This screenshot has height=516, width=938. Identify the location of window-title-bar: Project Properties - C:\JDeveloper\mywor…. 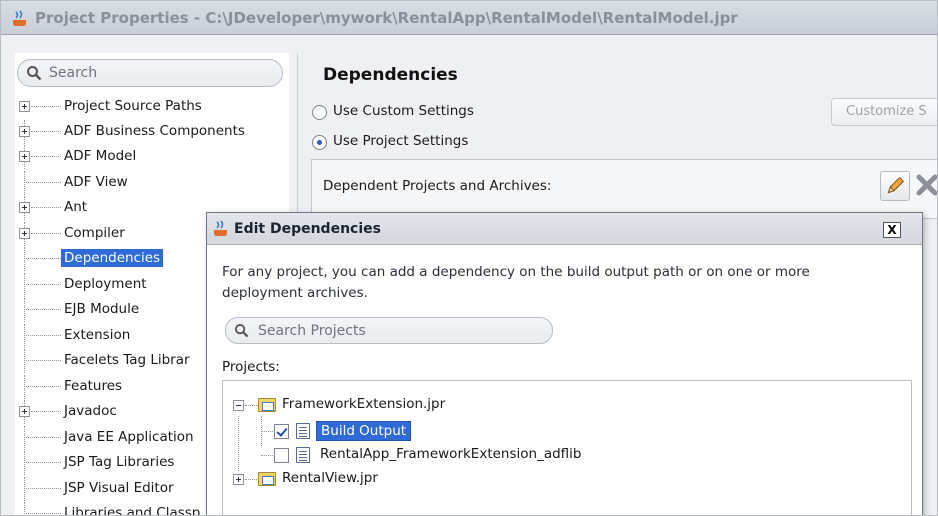
(469, 18).